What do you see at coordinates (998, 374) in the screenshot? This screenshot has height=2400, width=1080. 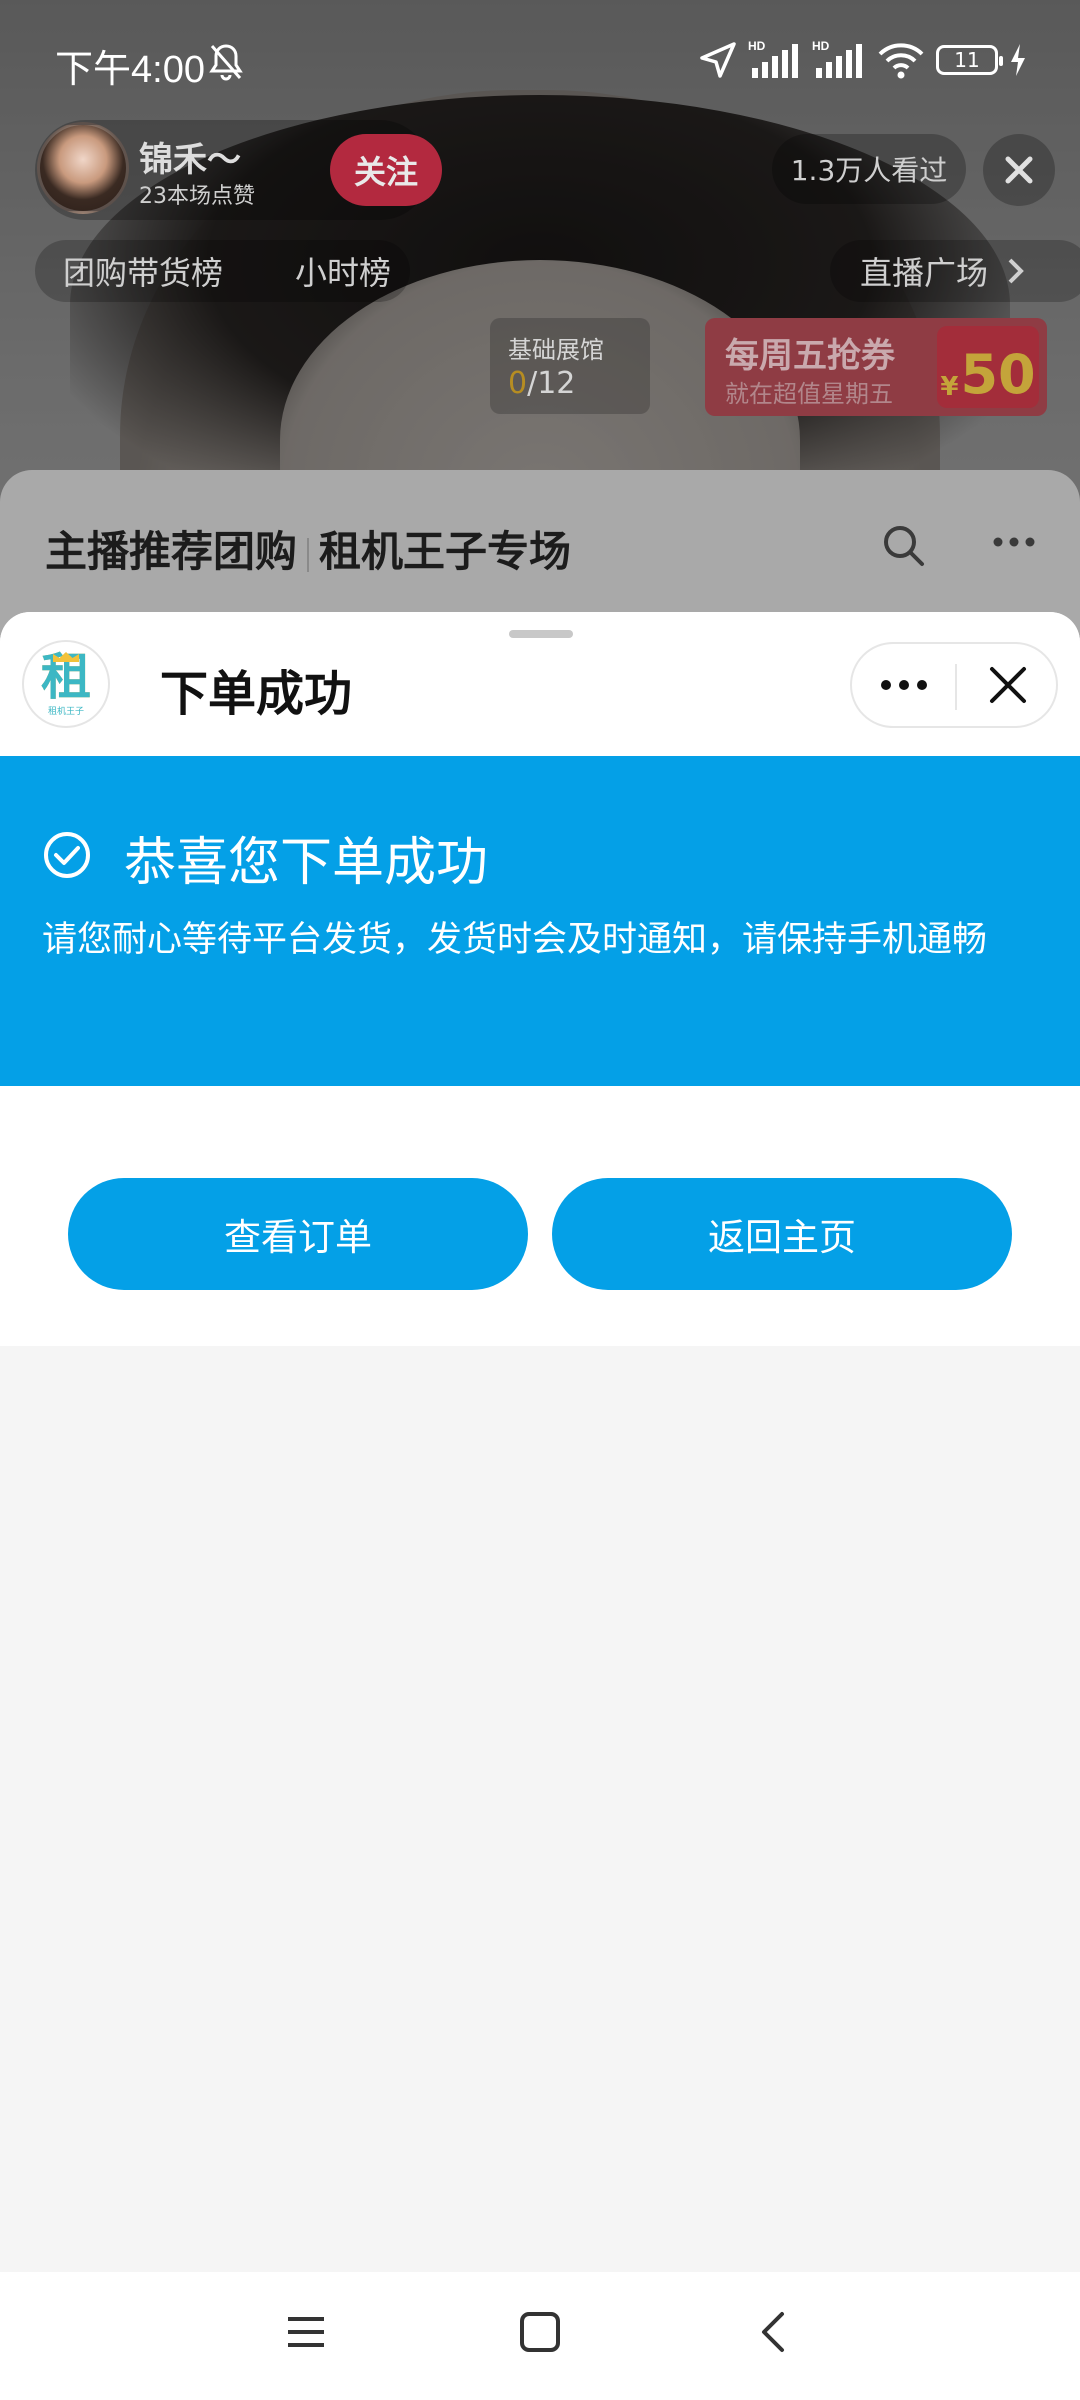 I see `coupon-amount: 50` at bounding box center [998, 374].